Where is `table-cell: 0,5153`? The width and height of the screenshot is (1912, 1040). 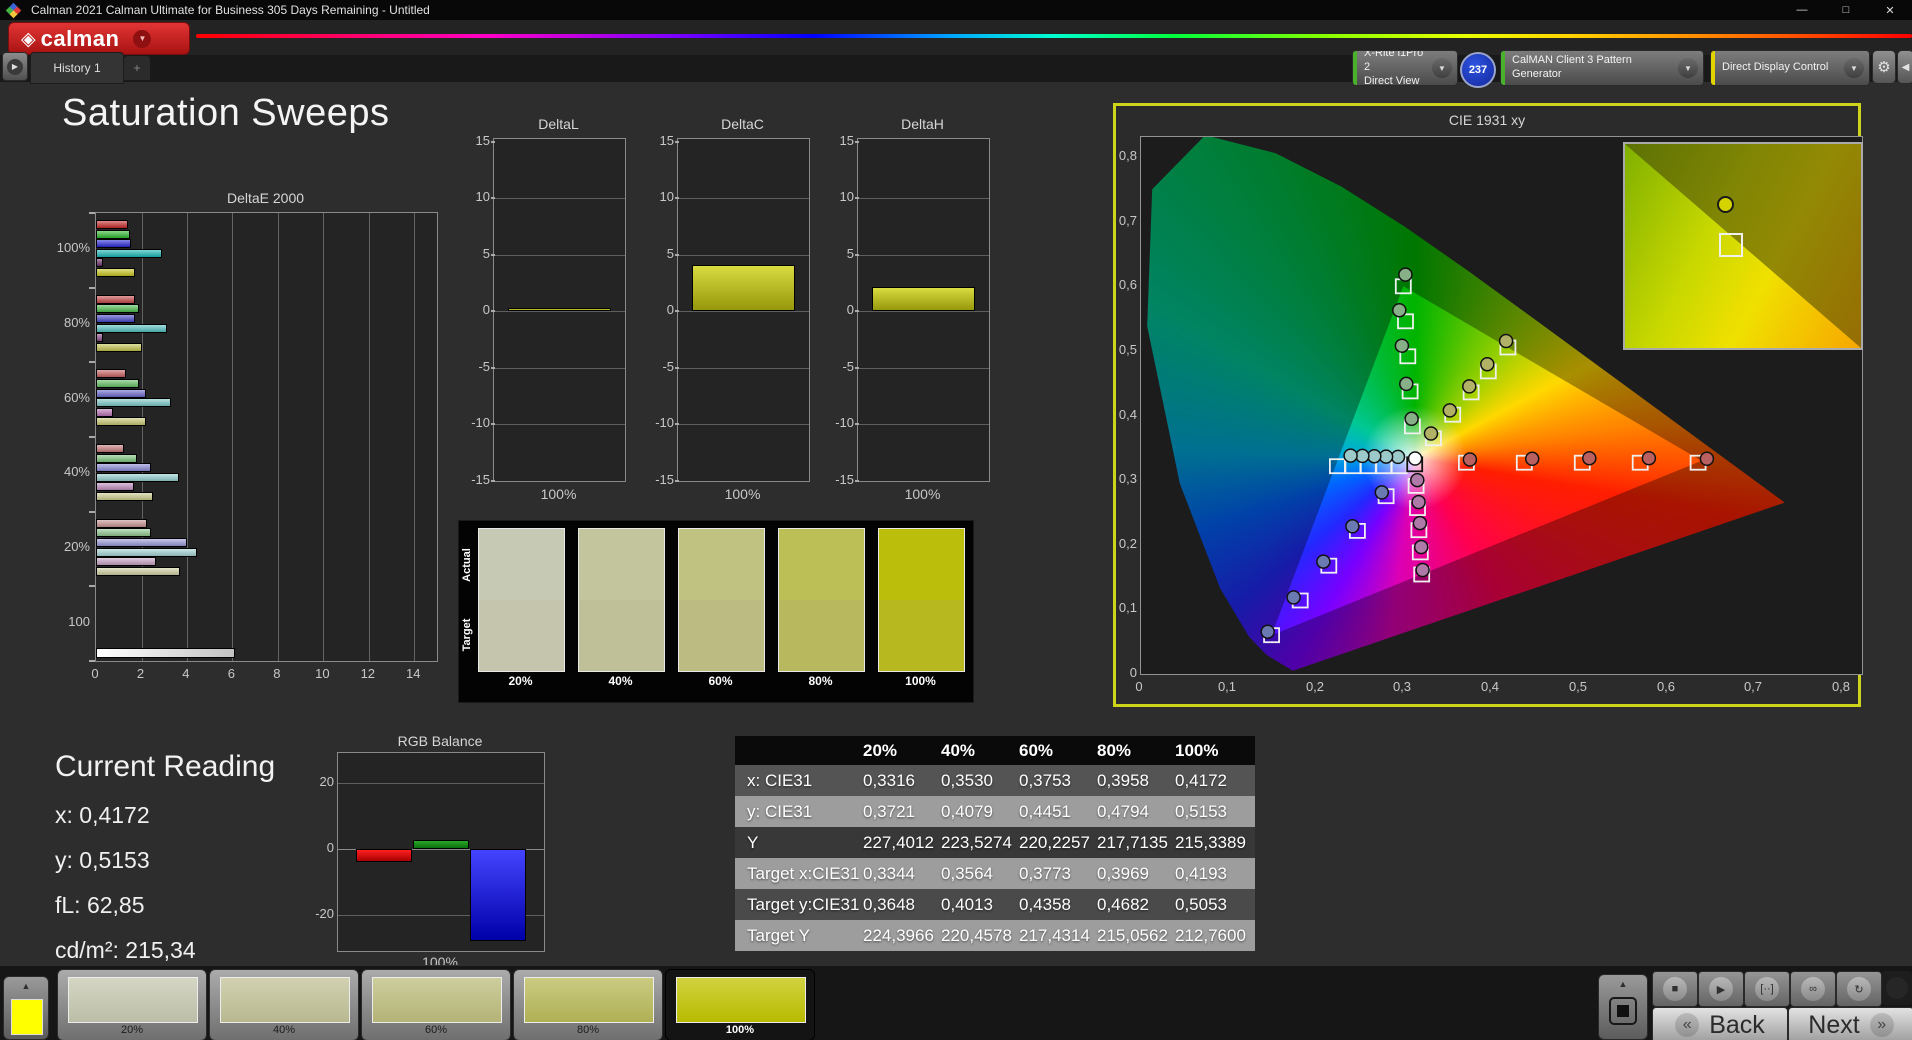 table-cell: 0,5153 is located at coordinates (1201, 811).